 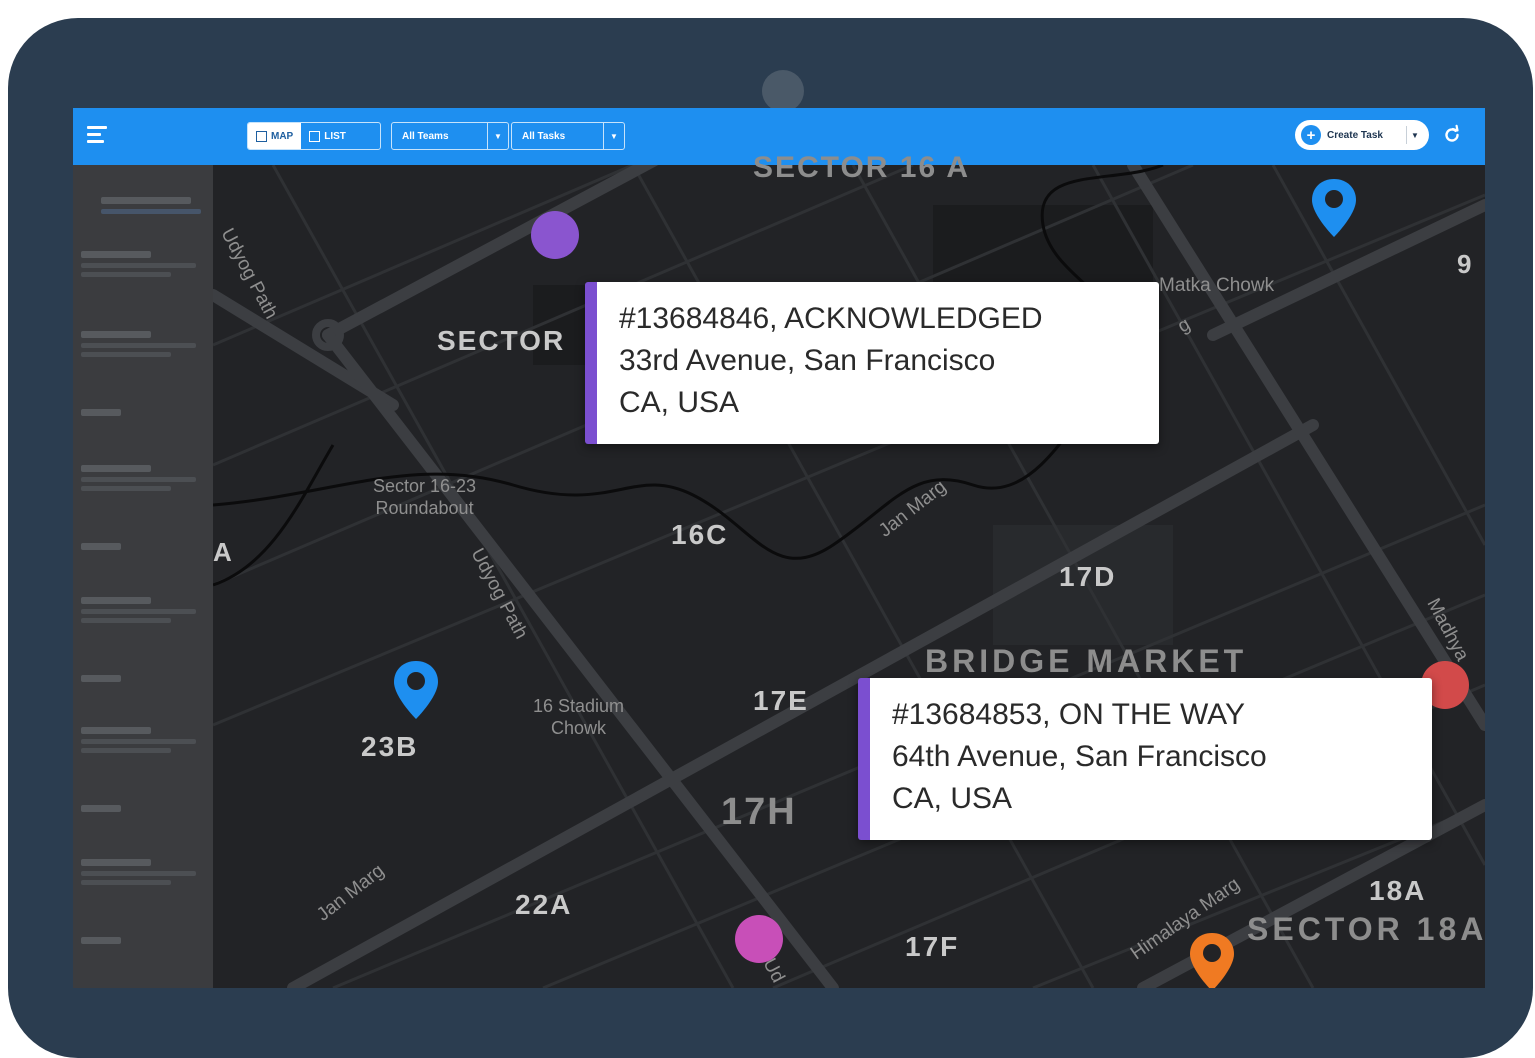 I want to click on task-id-status: #13684846, ACKNOWLEDGED, so click(x=831, y=318).